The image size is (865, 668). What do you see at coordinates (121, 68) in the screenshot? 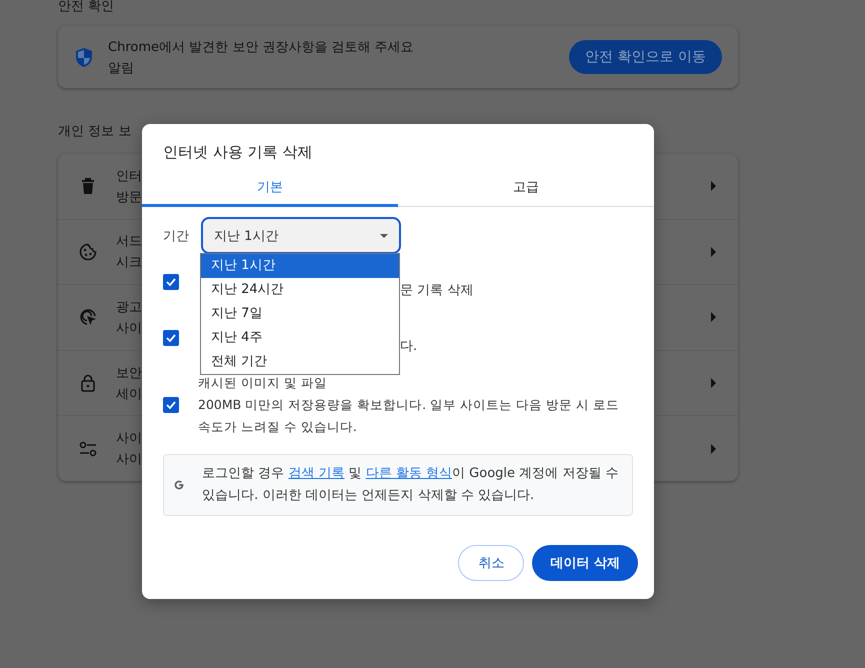
I see `safety-subtitle: 알림` at bounding box center [121, 68].